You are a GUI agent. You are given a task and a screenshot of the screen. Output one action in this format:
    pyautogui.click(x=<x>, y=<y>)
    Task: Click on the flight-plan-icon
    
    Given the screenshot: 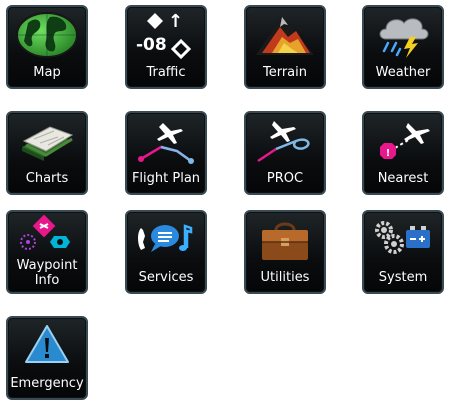 What is the action you would take?
    pyautogui.click(x=166, y=141)
    